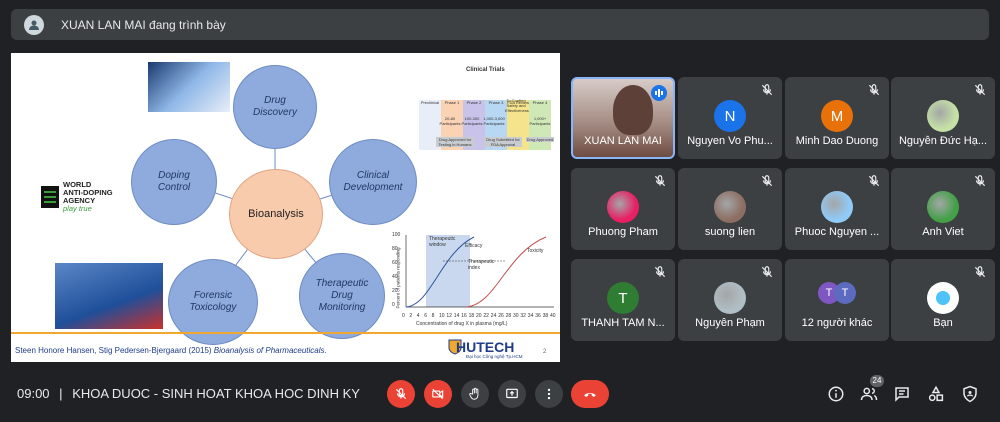 The width and height of the screenshot is (1000, 422). What do you see at coordinates (442, 242) in the screenshot?
I see `therapeutic-window-label: Therapeutic window` at bounding box center [442, 242].